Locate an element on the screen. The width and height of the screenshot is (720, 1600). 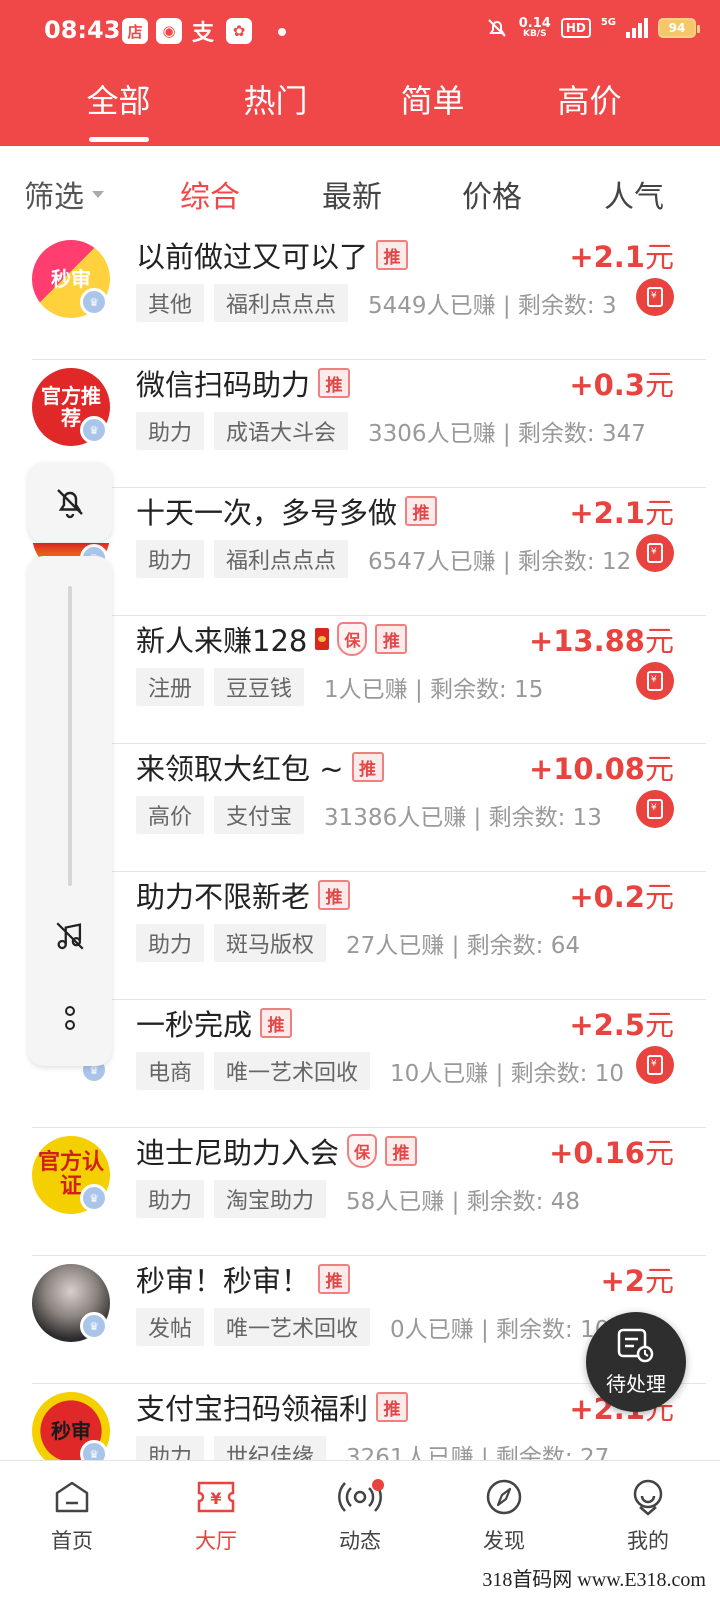
nav-home: 首页 is located at coordinates (72, 1530).